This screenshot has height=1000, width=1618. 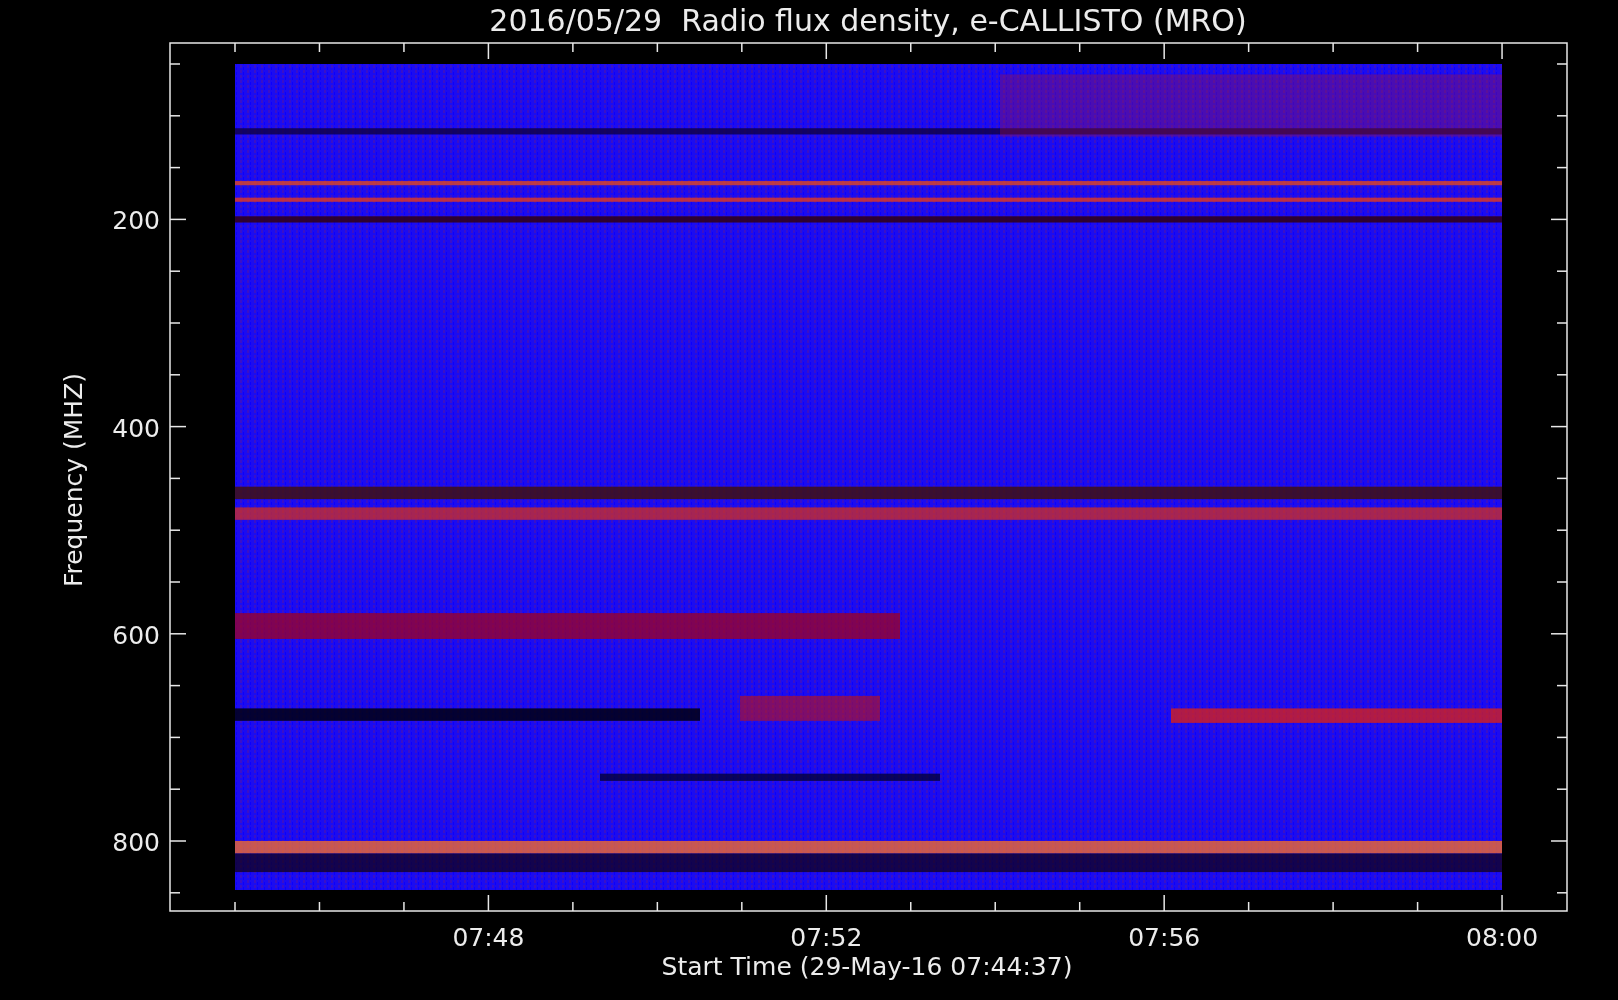 I want to click on x-tick-label: 07:48, so click(x=488, y=937).